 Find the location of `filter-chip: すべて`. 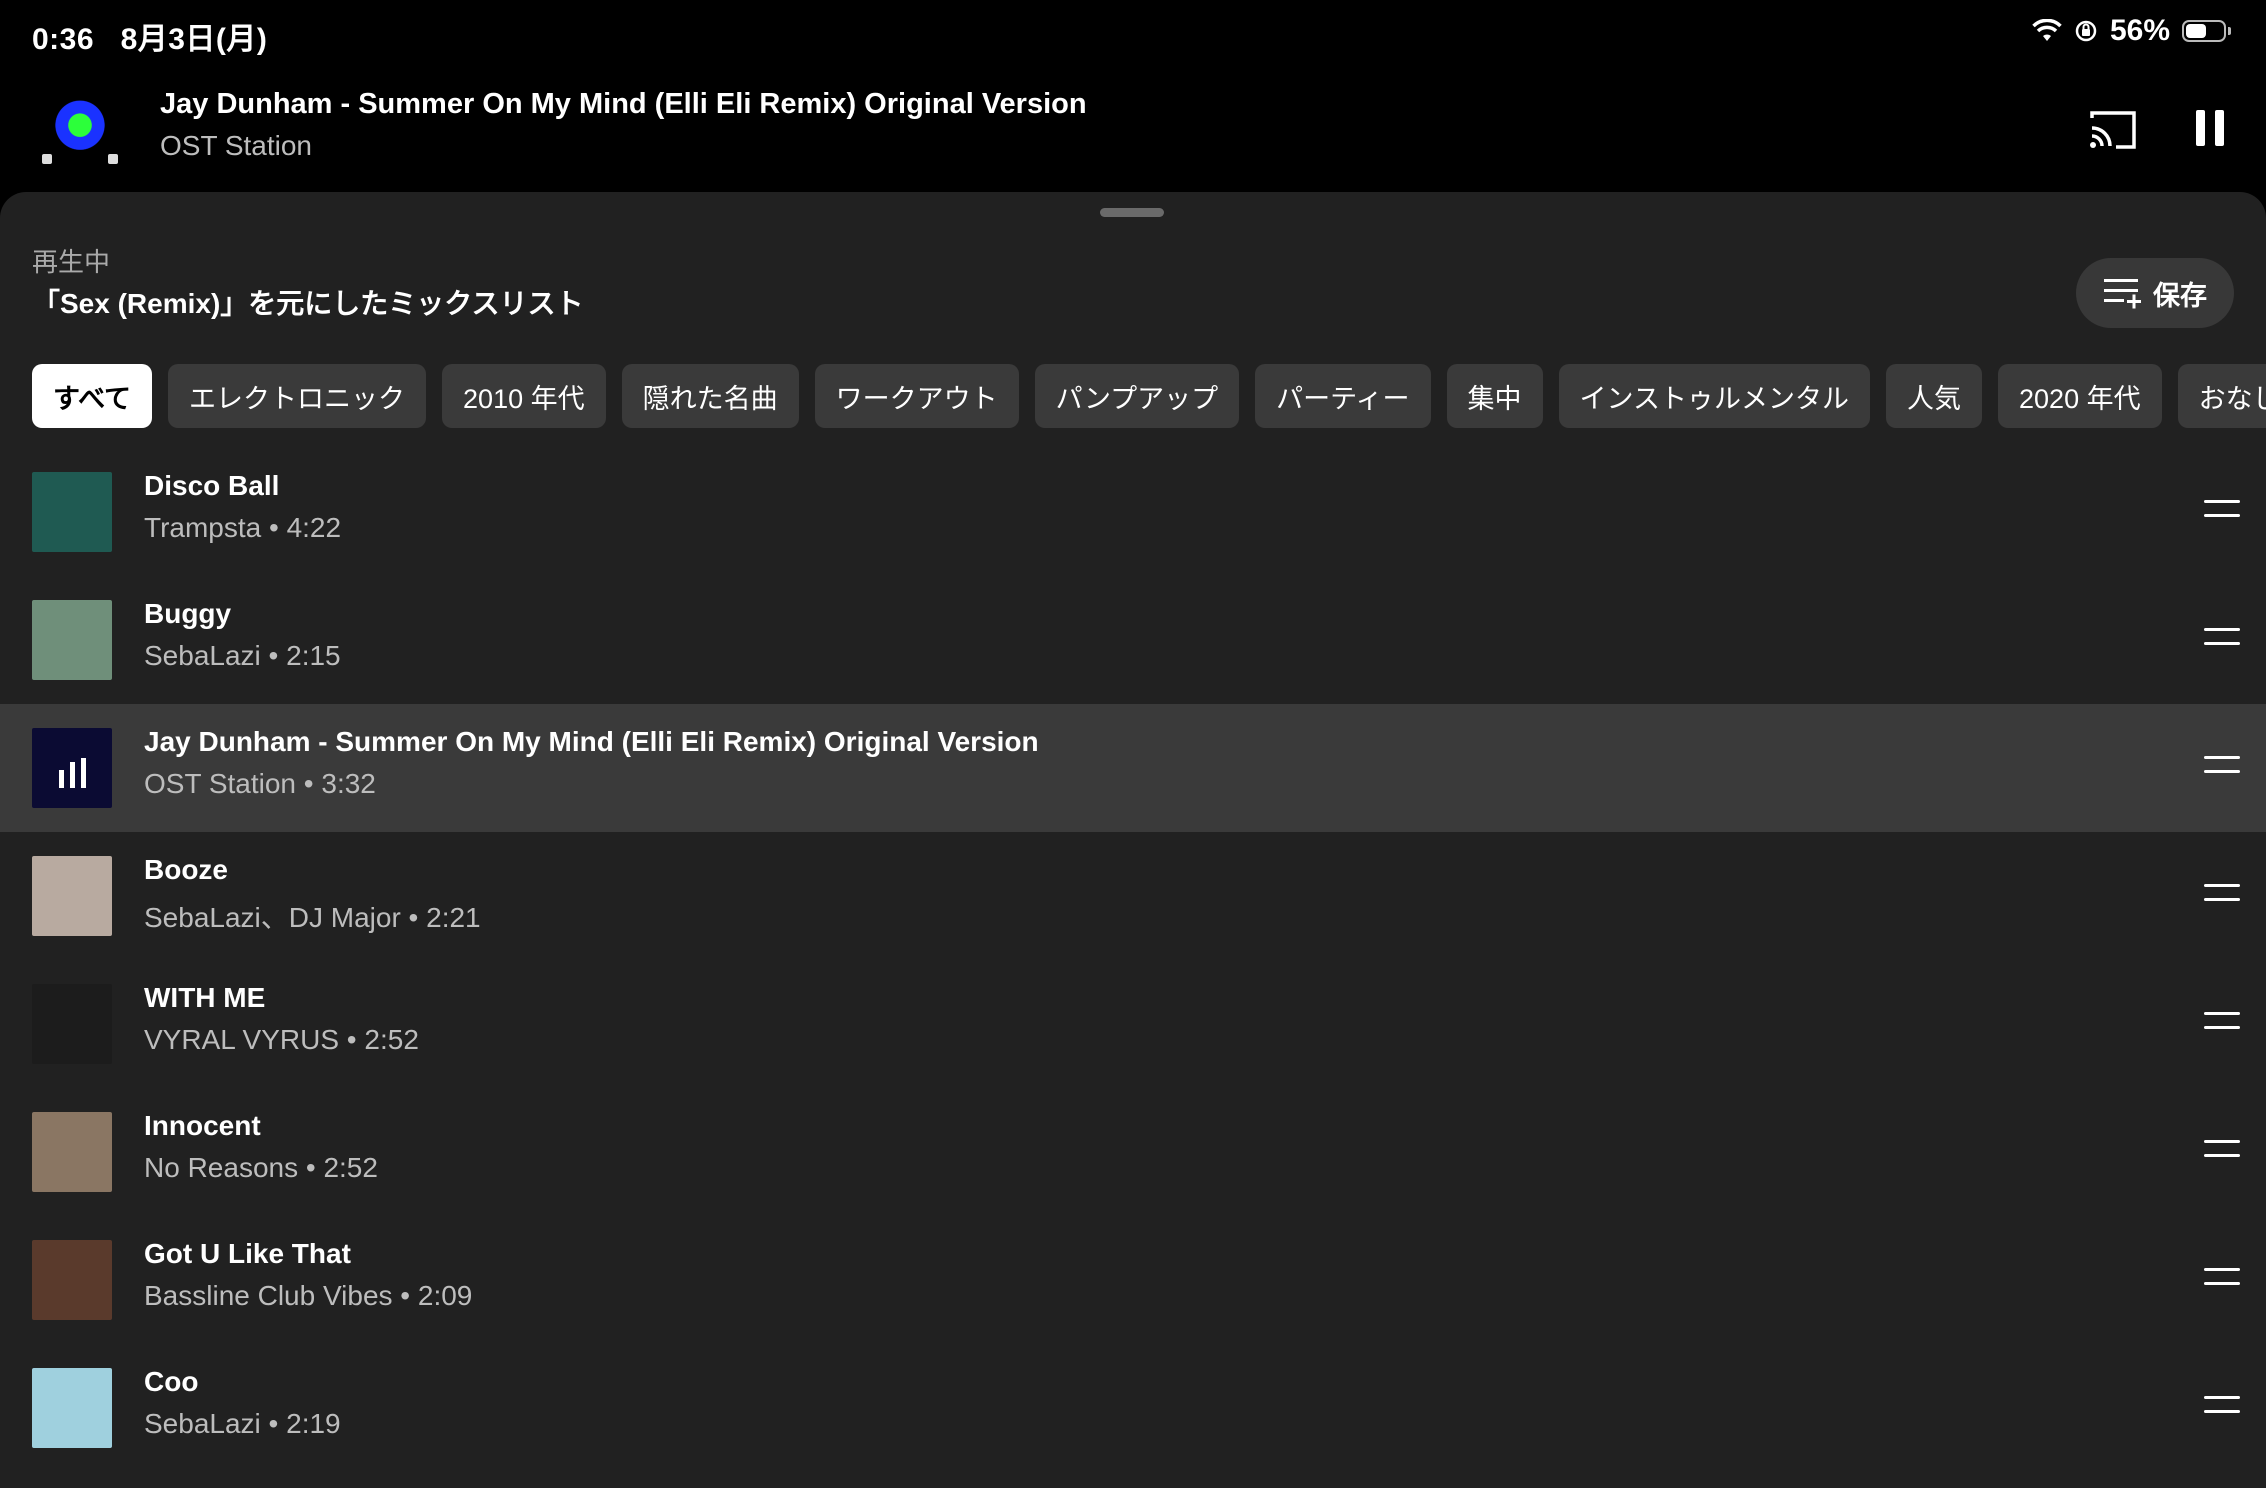

filter-chip: すべて is located at coordinates (92, 396).